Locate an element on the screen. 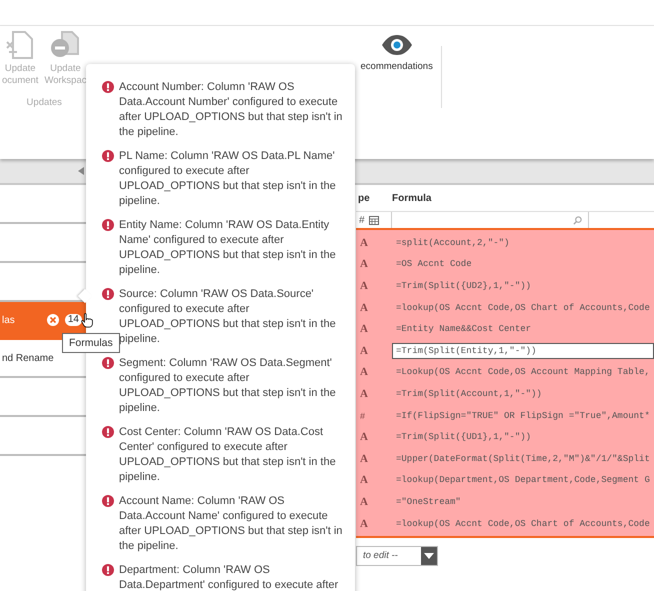 The height and width of the screenshot is (591, 654). type-cell-text: # is located at coordinates (362, 415).